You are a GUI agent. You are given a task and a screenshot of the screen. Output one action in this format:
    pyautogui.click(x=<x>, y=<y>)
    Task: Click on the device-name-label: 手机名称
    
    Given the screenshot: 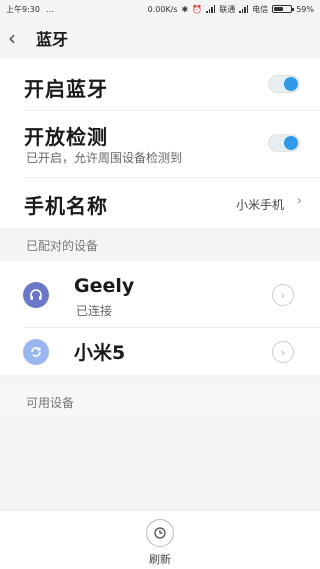 What is the action you would take?
    pyautogui.click(x=66, y=206)
    